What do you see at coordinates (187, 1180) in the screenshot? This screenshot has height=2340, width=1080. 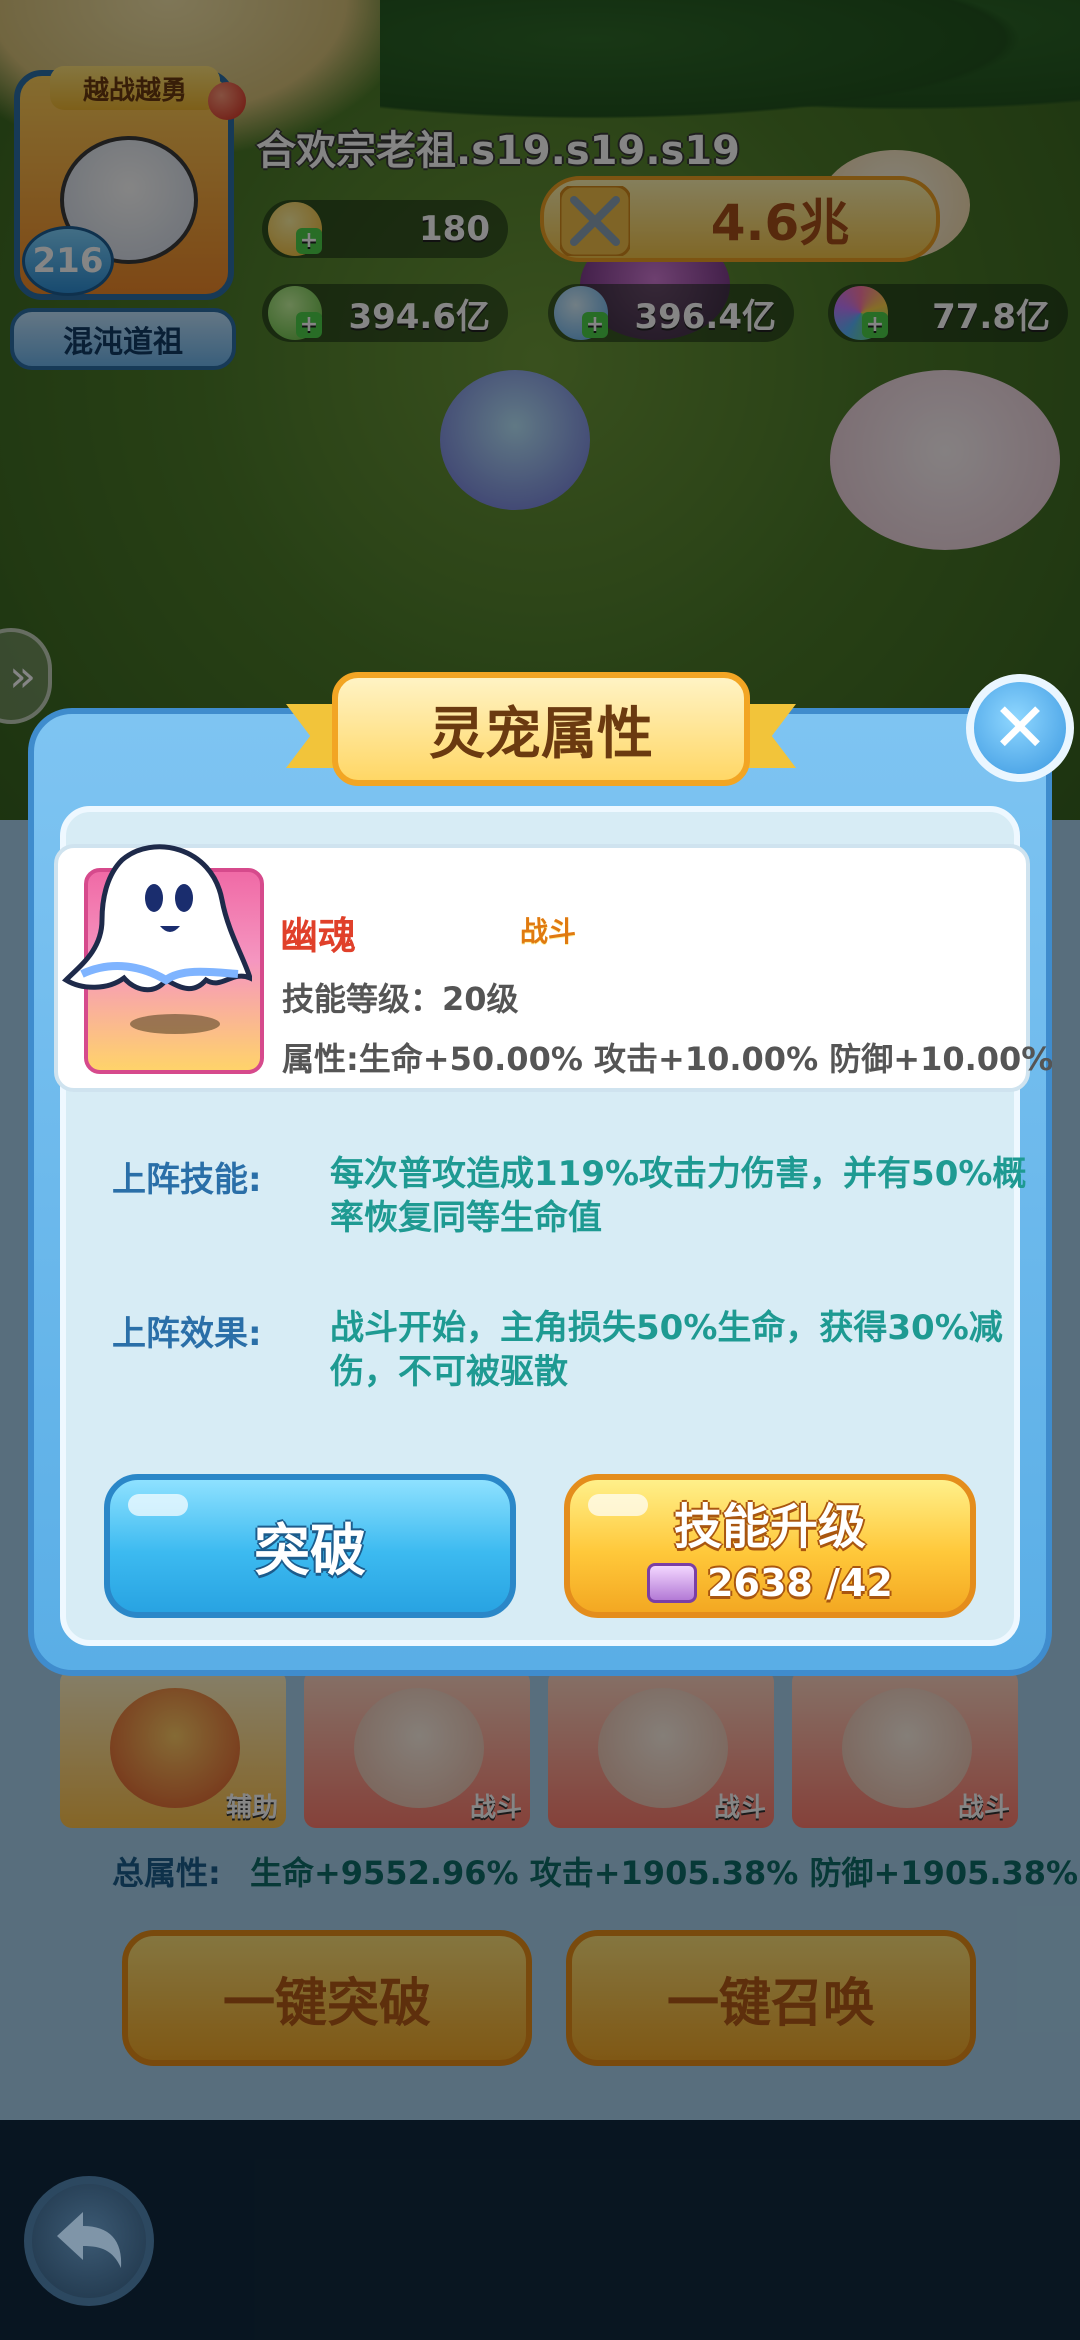 I see `deploy-skill-label: 上阵技能:` at bounding box center [187, 1180].